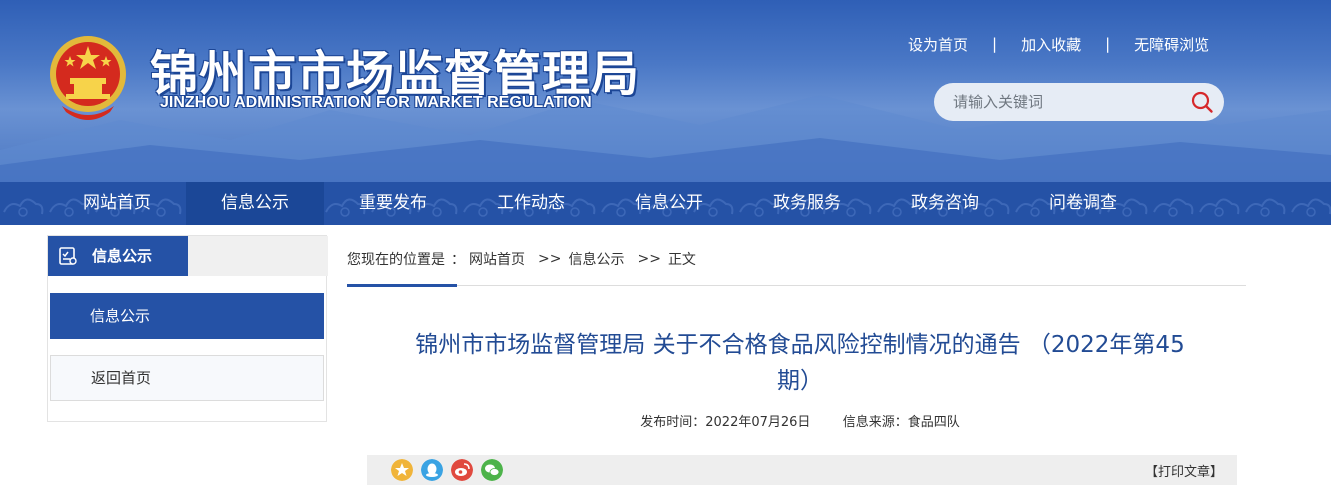  I want to click on wechat-icon, so click(492, 470).